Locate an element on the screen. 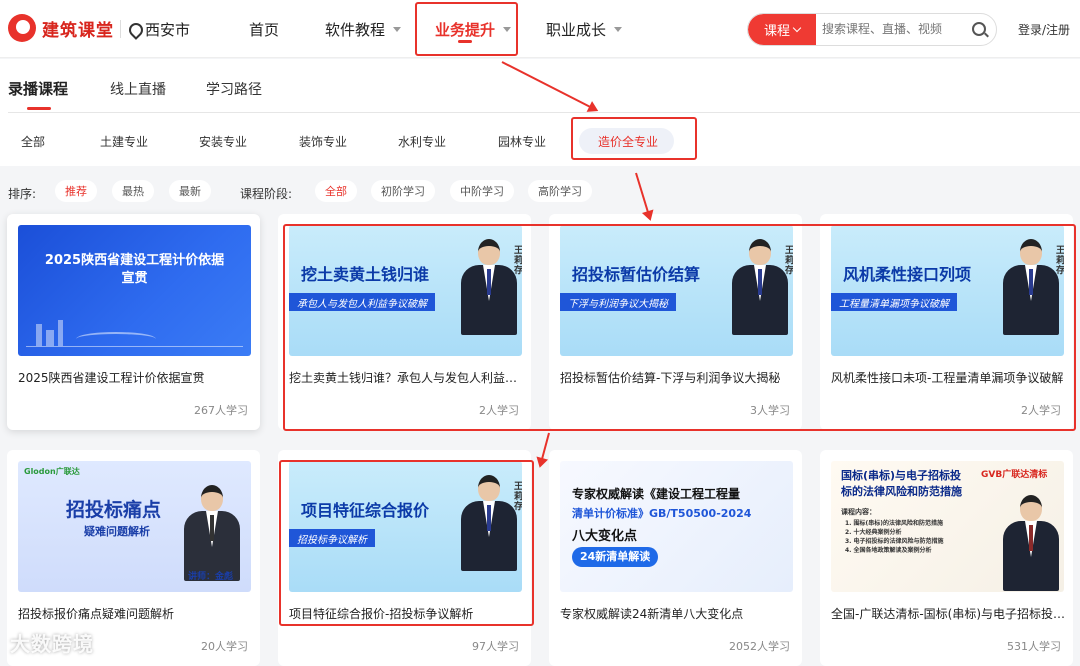 The width and height of the screenshot is (1080, 666). course-thumbnail: Glodon广联达 招投标痛点 疑难问题解析 讲师：金彪 is located at coordinates (134, 526).